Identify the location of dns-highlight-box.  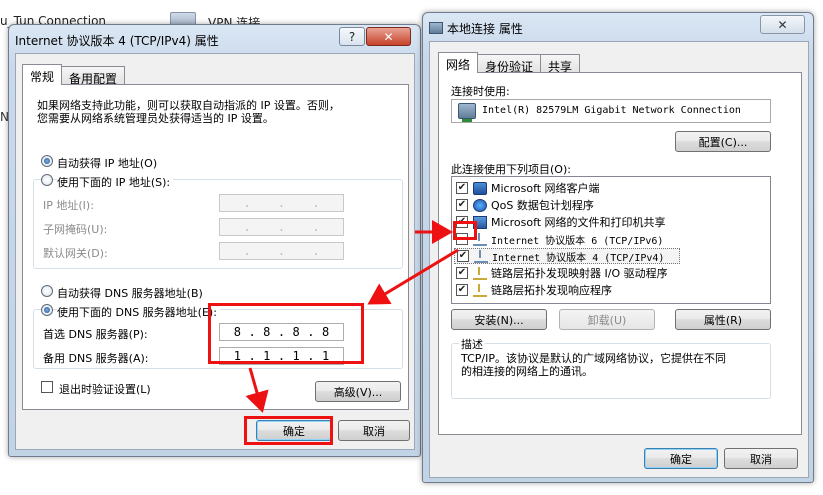
(286, 333).